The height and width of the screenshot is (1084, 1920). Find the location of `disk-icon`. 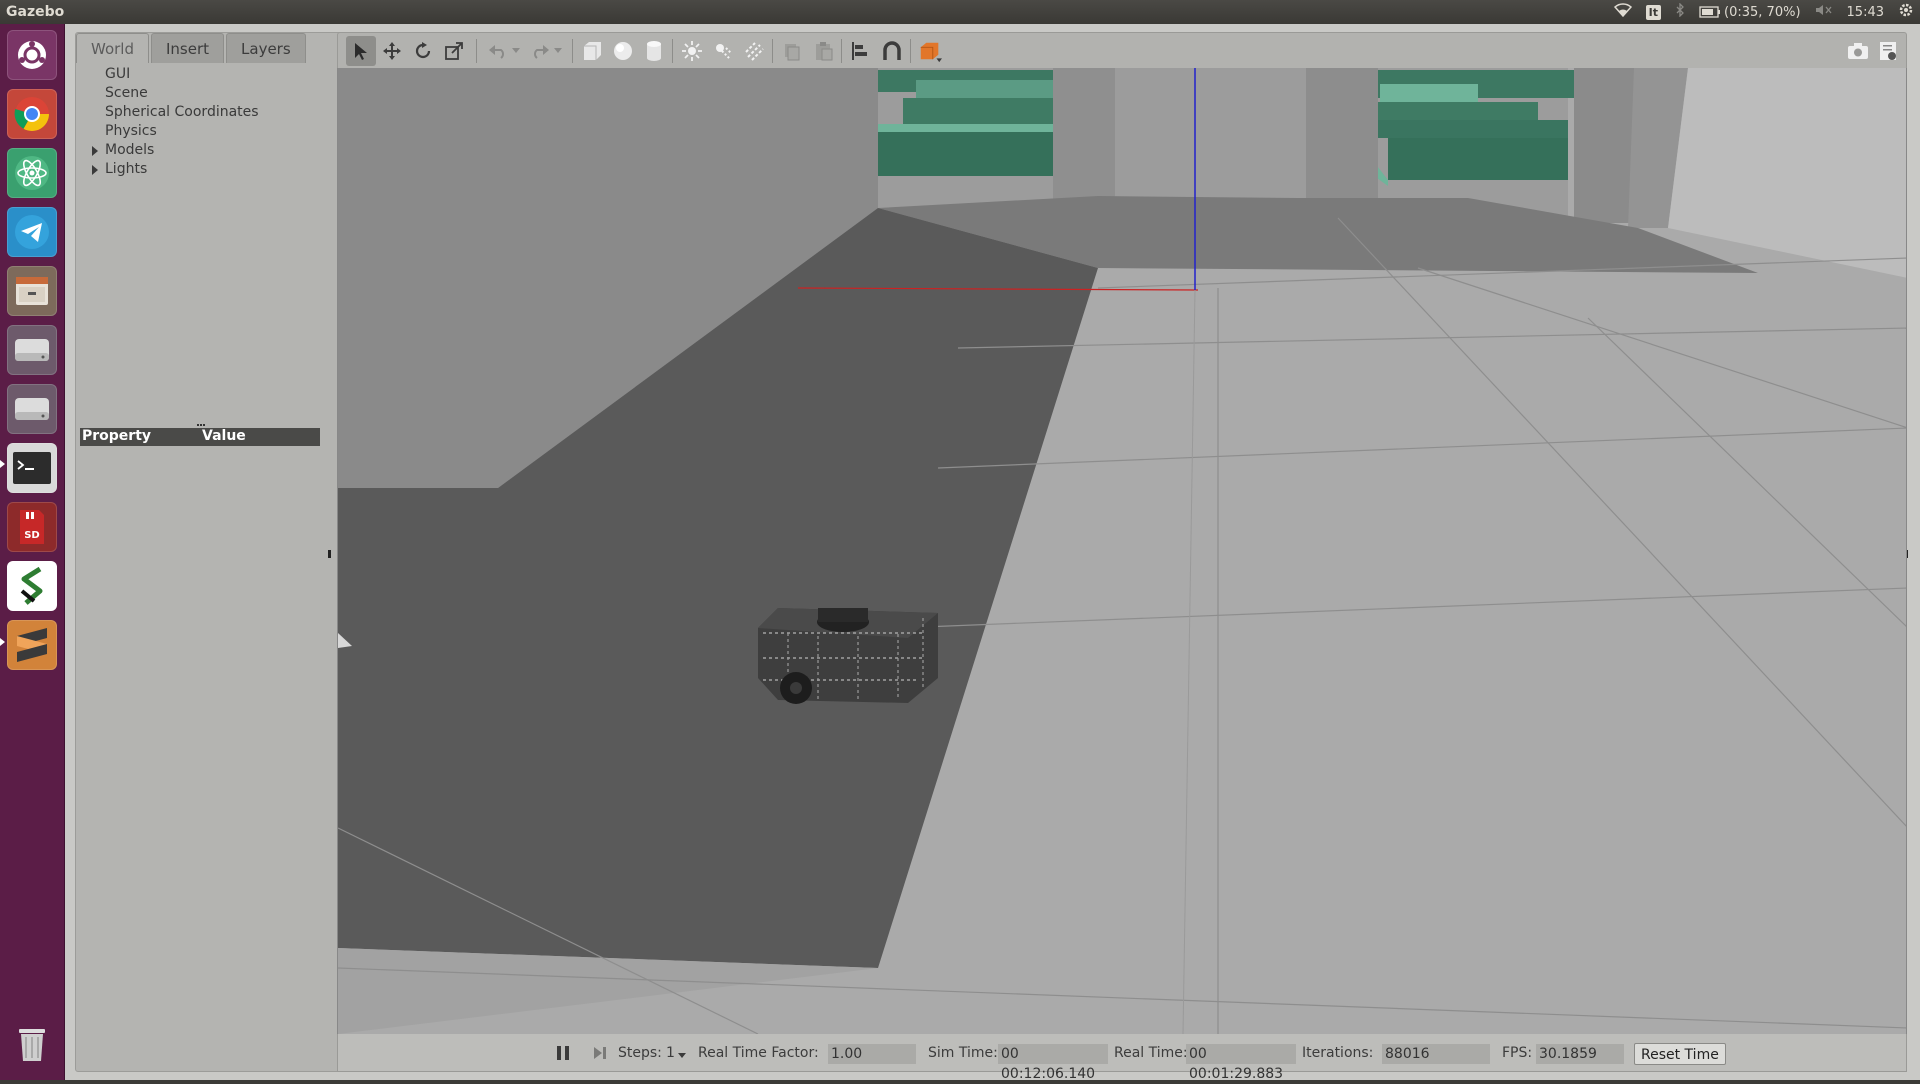

disk-icon is located at coordinates (32, 350).